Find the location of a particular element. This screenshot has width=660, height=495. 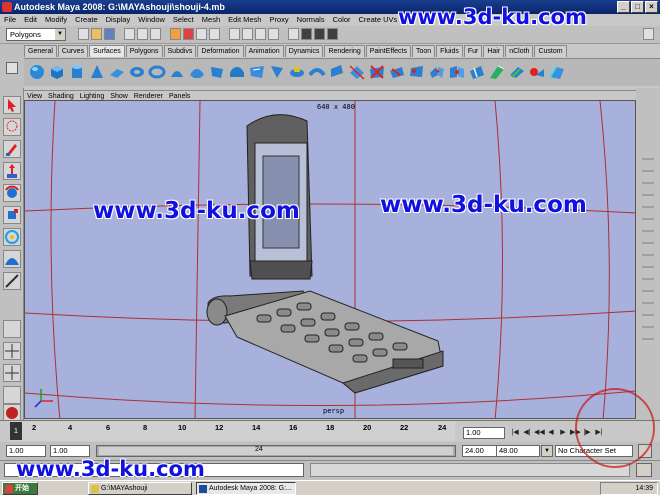

menu-normals: Normals is located at coordinates (311, 20).